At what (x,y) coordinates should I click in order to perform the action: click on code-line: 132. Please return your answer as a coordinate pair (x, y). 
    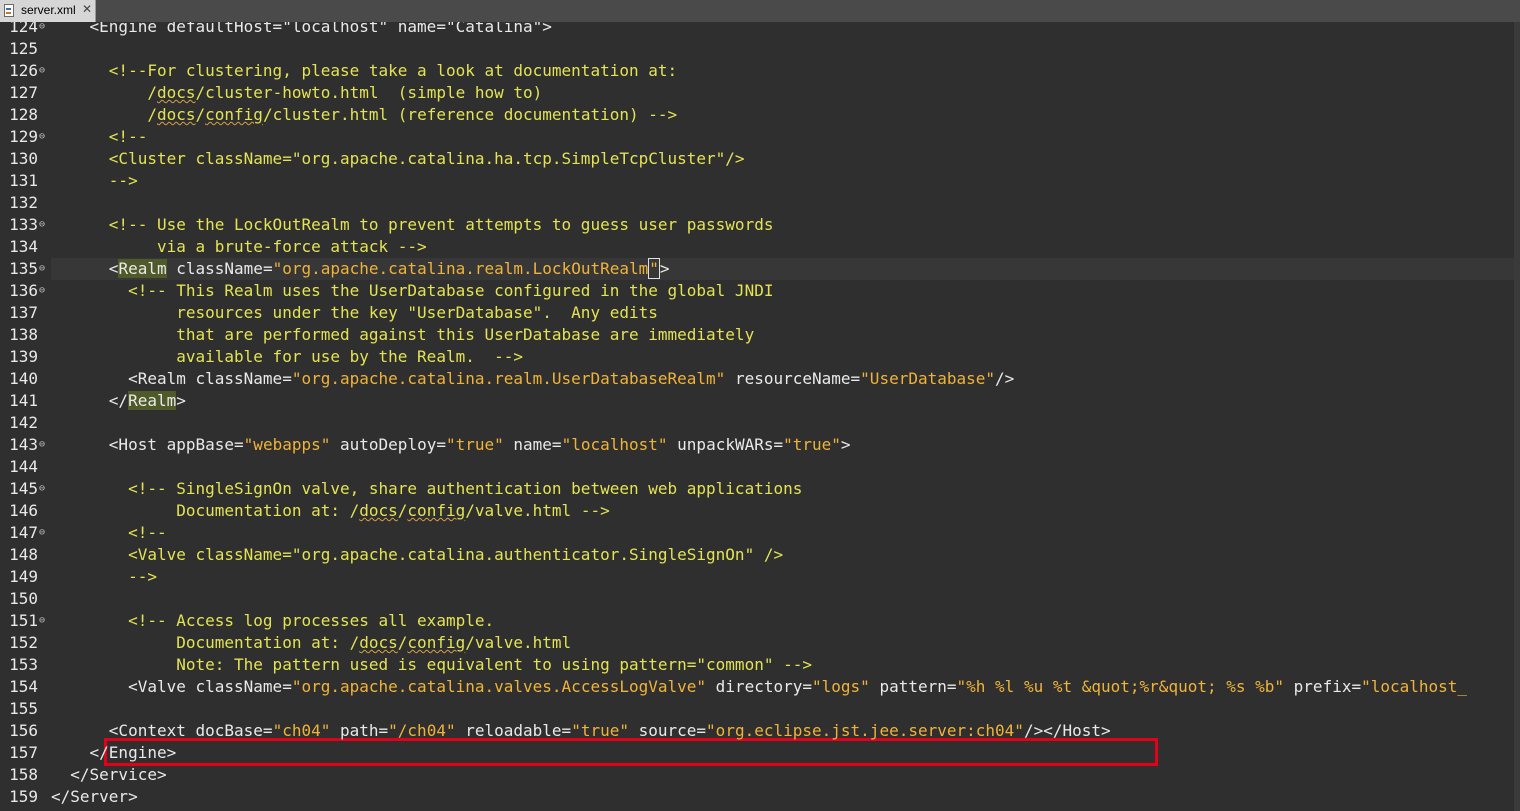
    Looking at the image, I should click on (760, 203).